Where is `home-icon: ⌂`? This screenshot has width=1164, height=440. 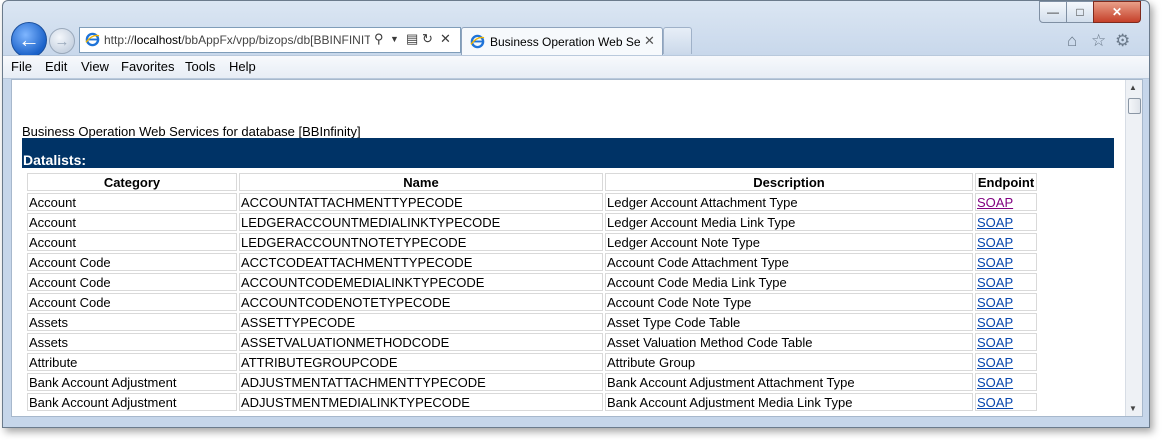
home-icon: ⌂ is located at coordinates (1072, 41).